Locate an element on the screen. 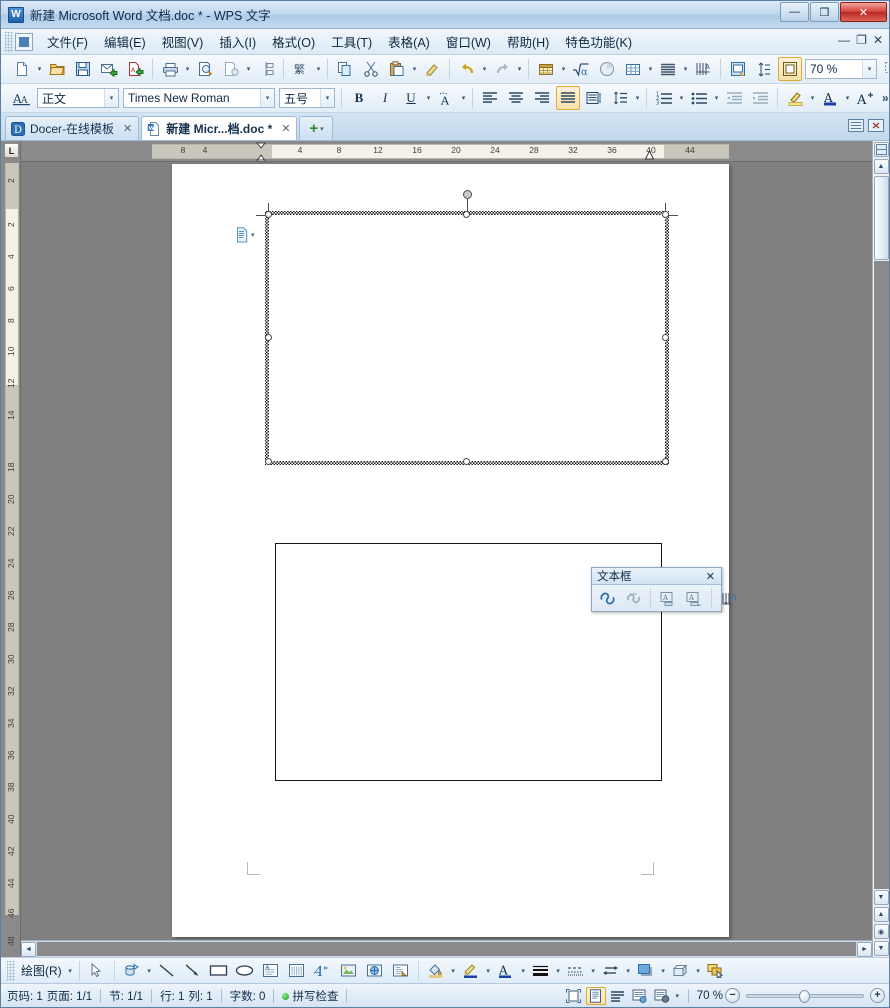  resize-handle-e is located at coordinates (665, 337).